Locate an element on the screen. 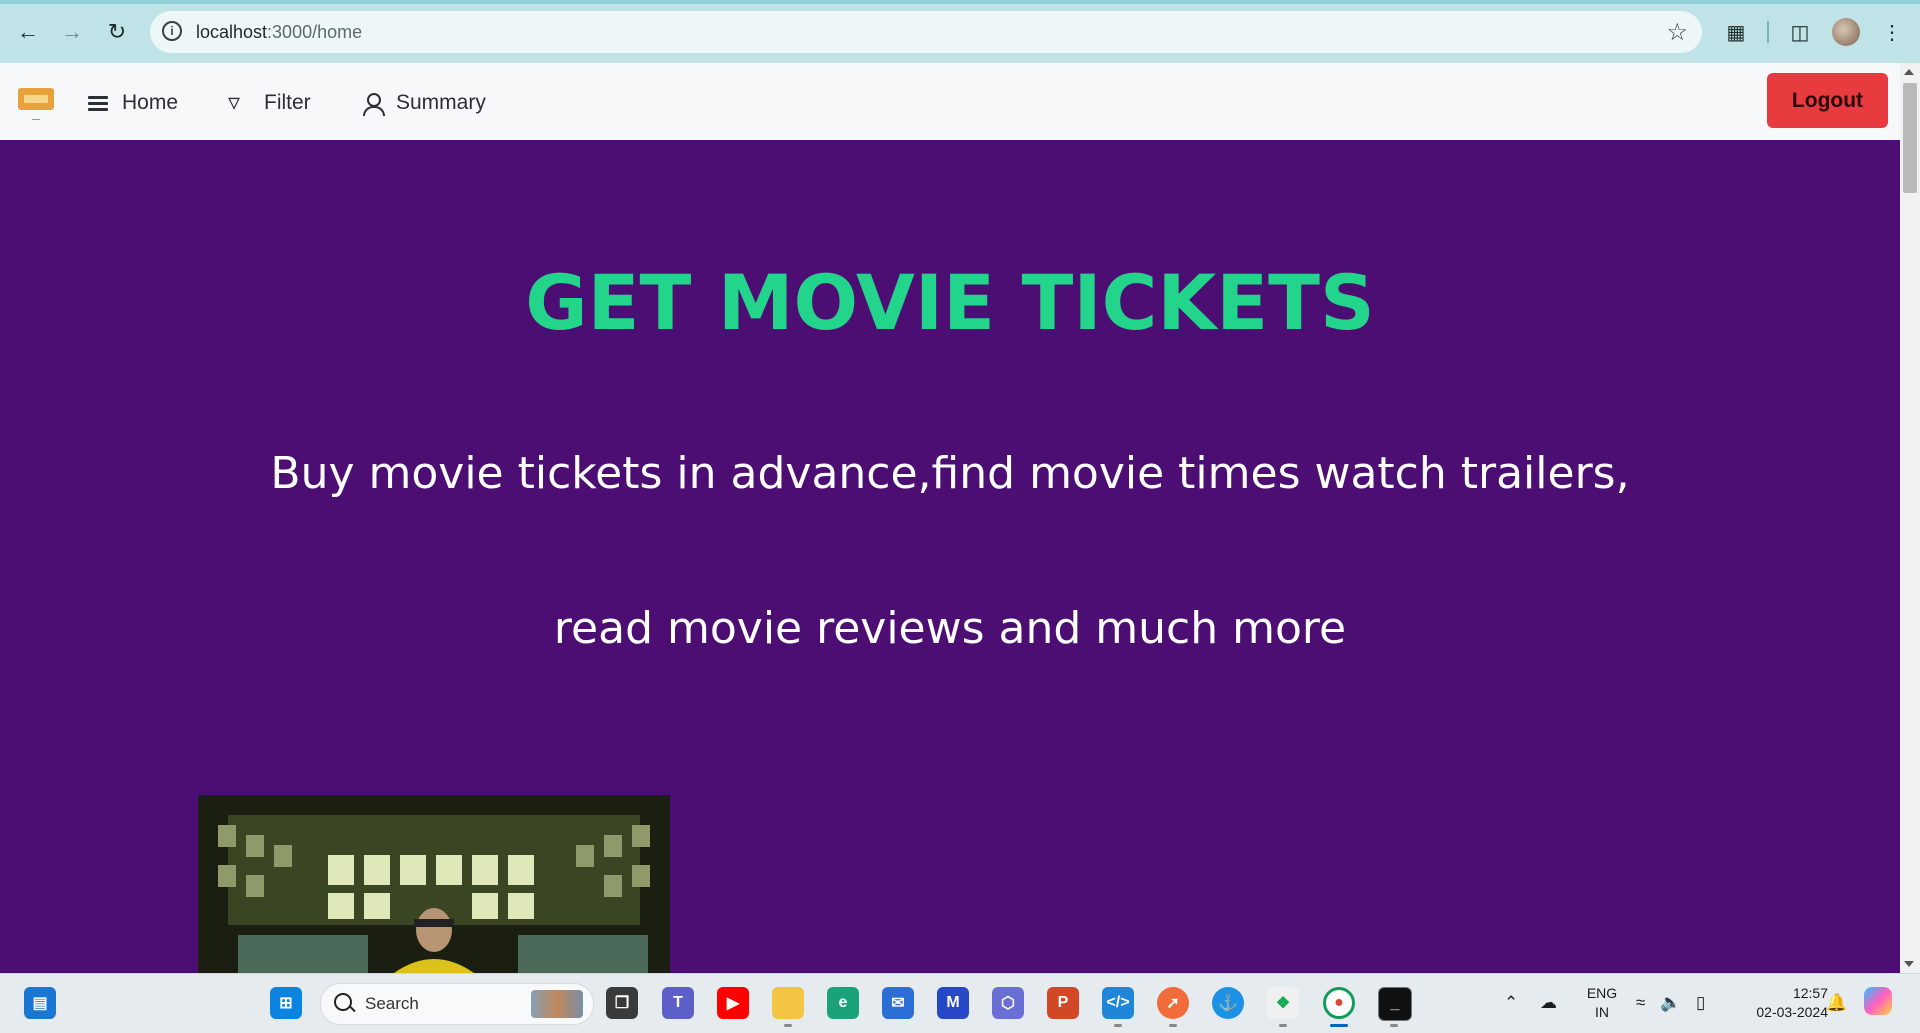 Image resolution: width=1920 pixels, height=1033 pixels. logo-underline is located at coordinates (36, 119).